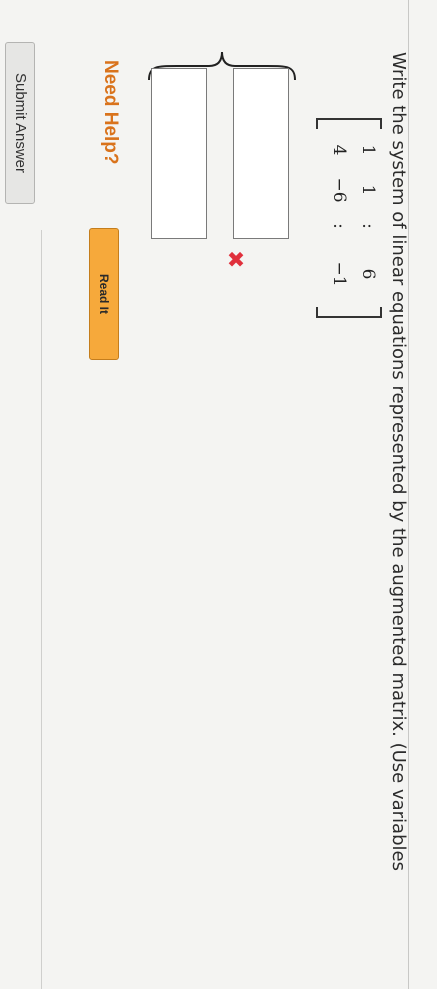 The height and width of the screenshot is (989, 437). I want to click on submit-answer-button: Submit Answer, so click(20, 123).